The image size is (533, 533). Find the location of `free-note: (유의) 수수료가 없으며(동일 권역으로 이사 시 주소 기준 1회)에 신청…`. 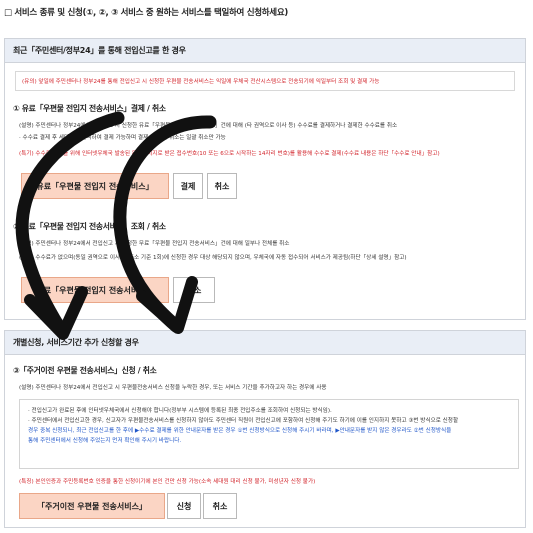

free-note: (유의) 수수료가 없으며(동일 권역으로 이사 시 주소 기준 1회)에 신청… is located at coordinates (213, 258).